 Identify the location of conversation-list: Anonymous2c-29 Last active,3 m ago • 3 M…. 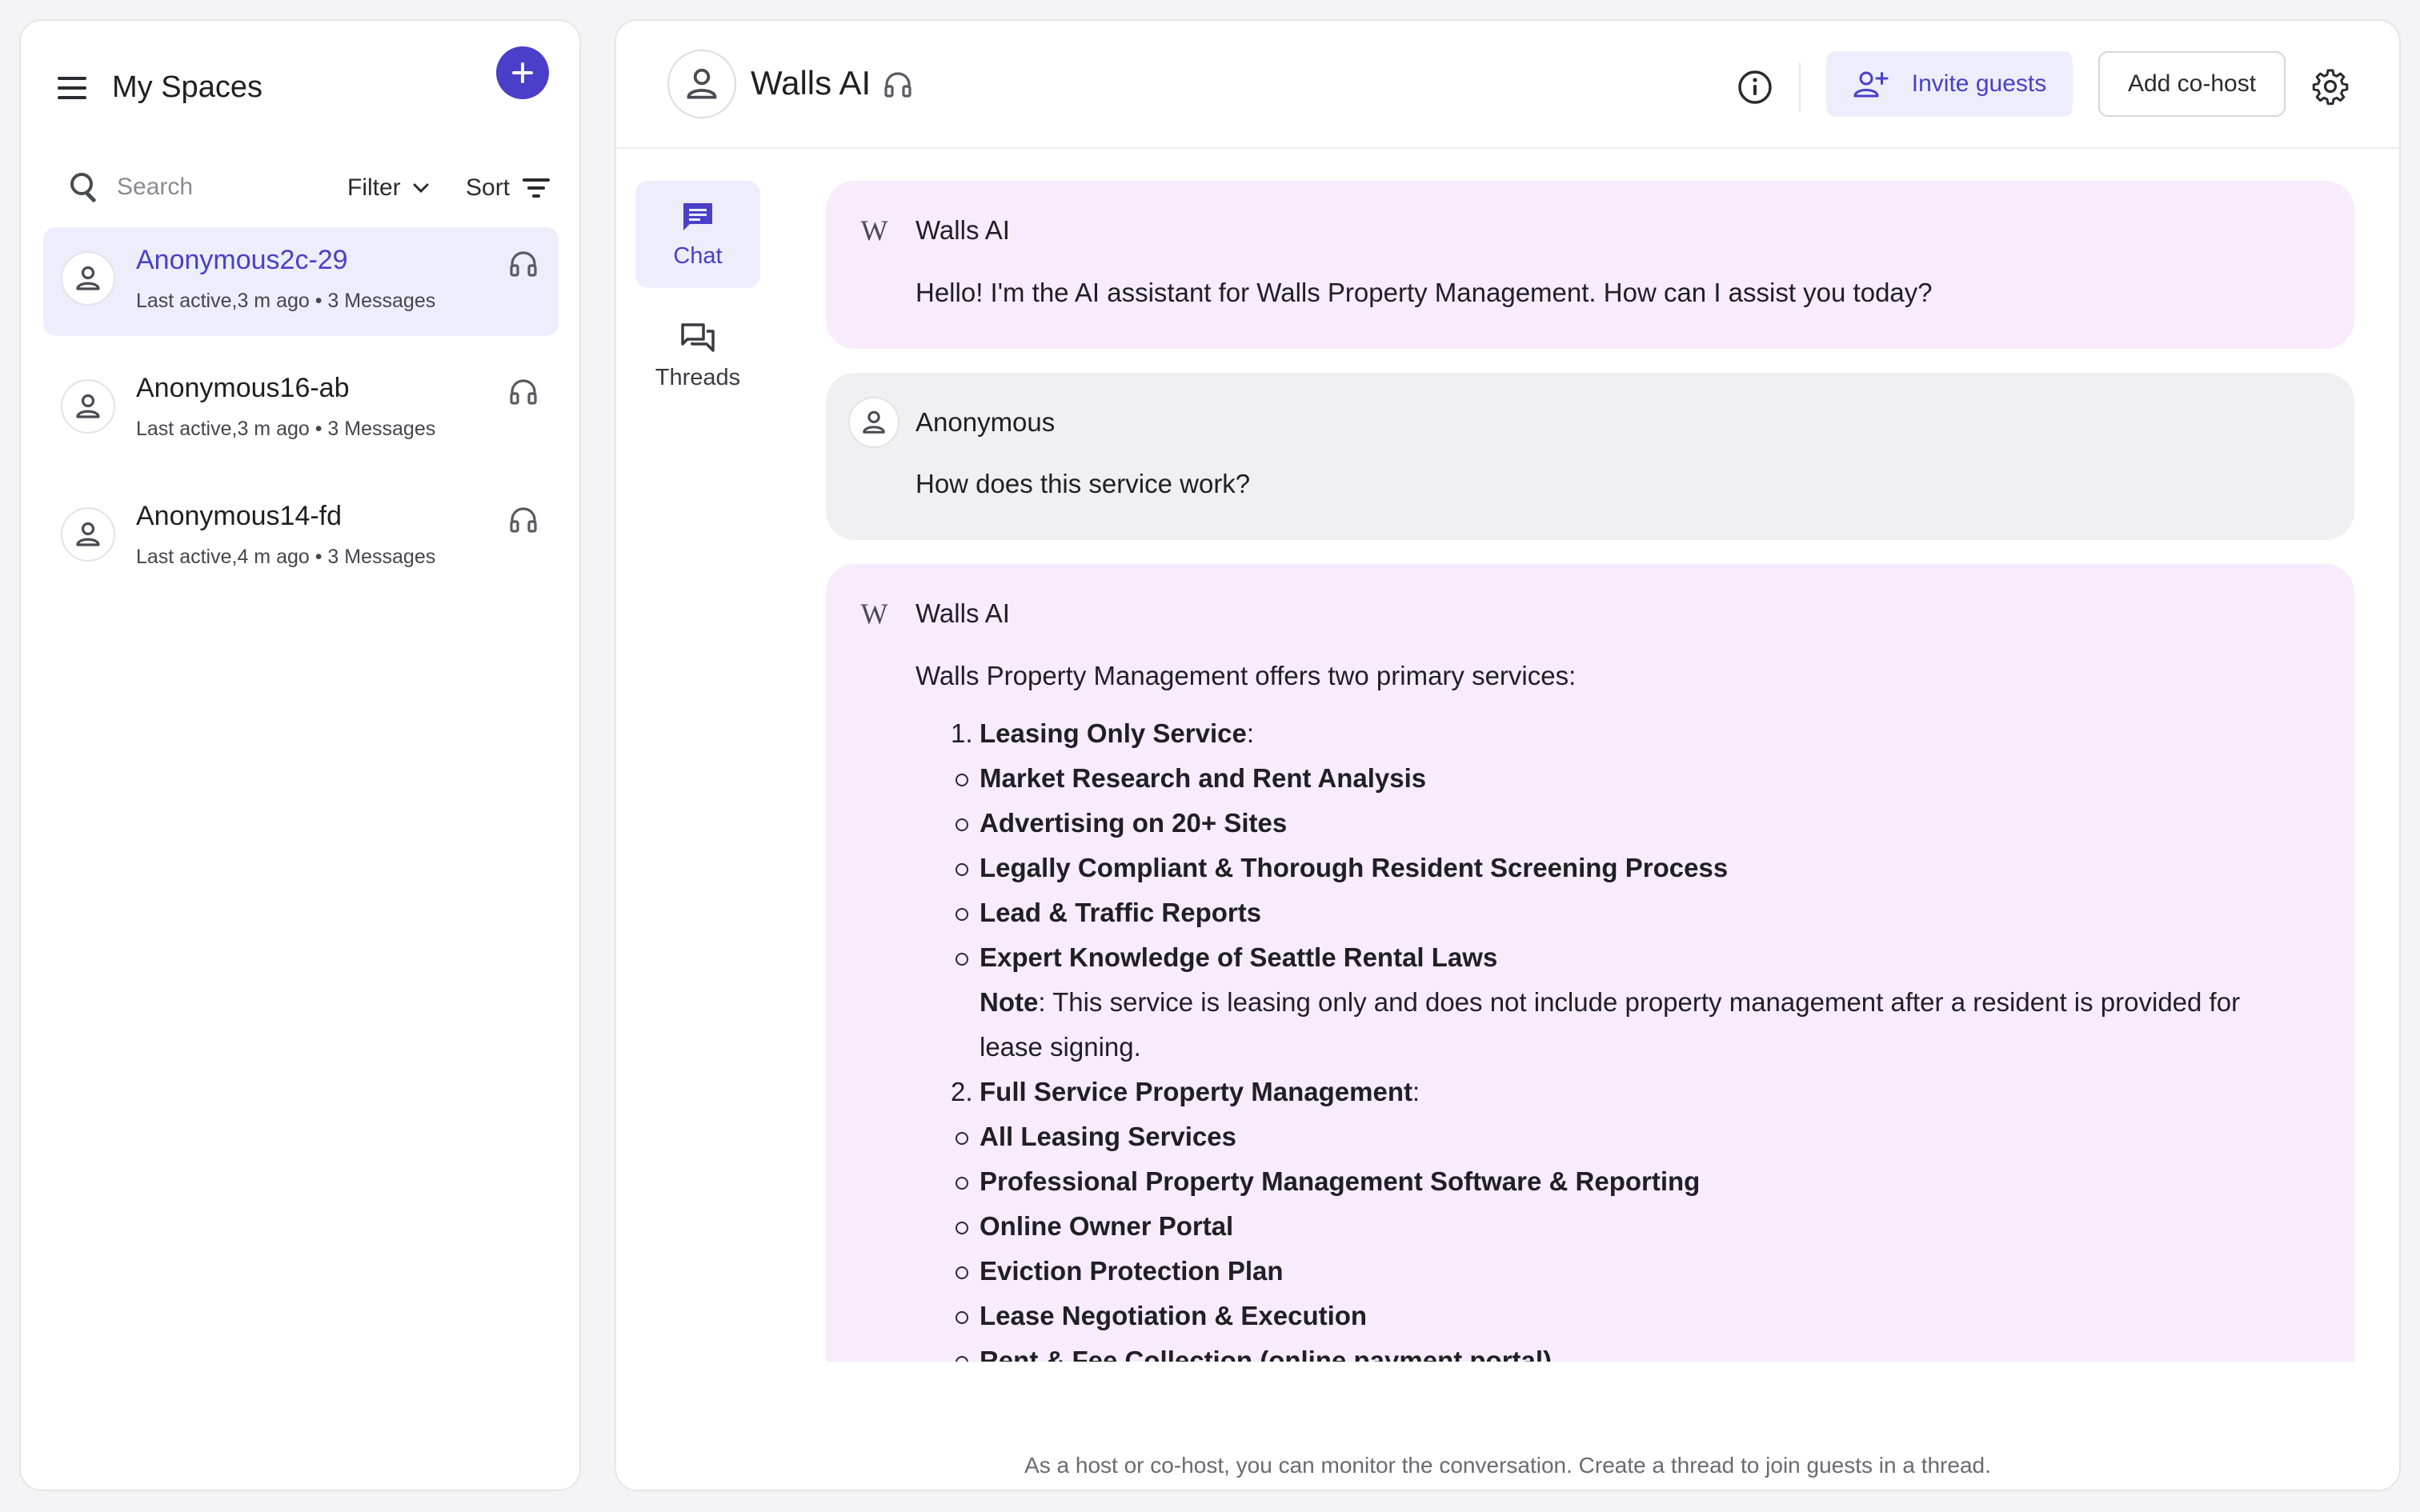
(301, 419).